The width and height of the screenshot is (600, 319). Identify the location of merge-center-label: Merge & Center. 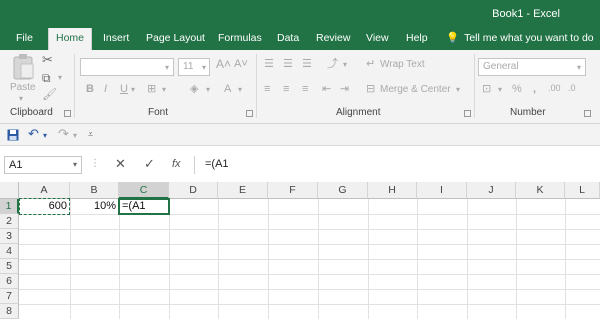
(415, 89).